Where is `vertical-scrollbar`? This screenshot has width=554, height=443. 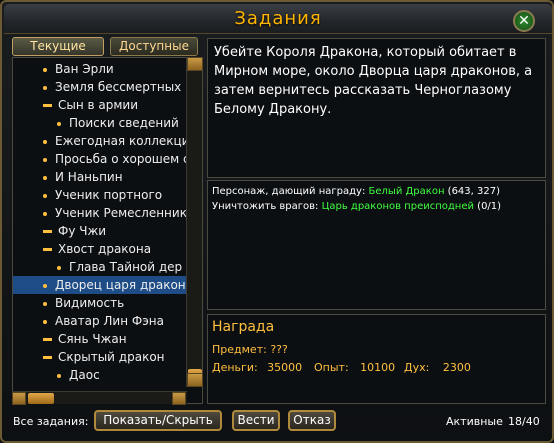
vertical-scrollbar is located at coordinates (194, 222).